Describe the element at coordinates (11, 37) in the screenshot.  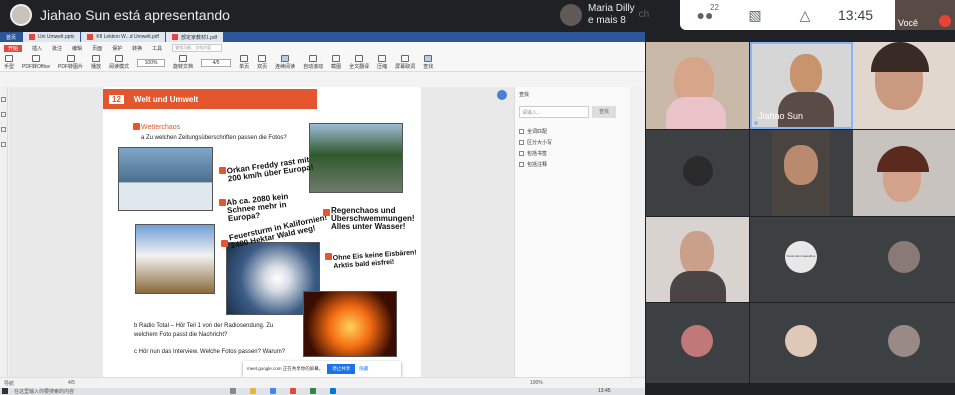
I see `tab-home: 首页` at that location.